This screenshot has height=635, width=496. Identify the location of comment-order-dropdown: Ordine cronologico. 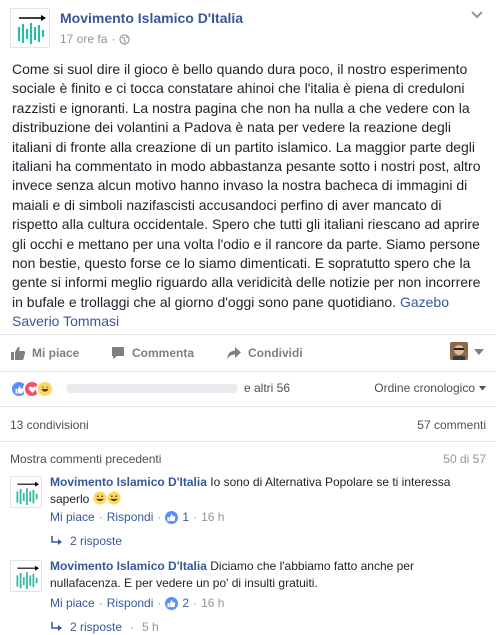
(430, 388).